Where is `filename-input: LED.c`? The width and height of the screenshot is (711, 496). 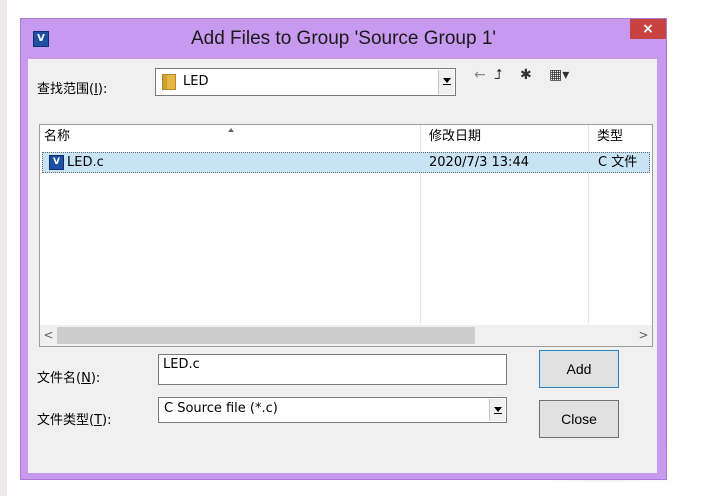 filename-input: LED.c is located at coordinates (332, 369).